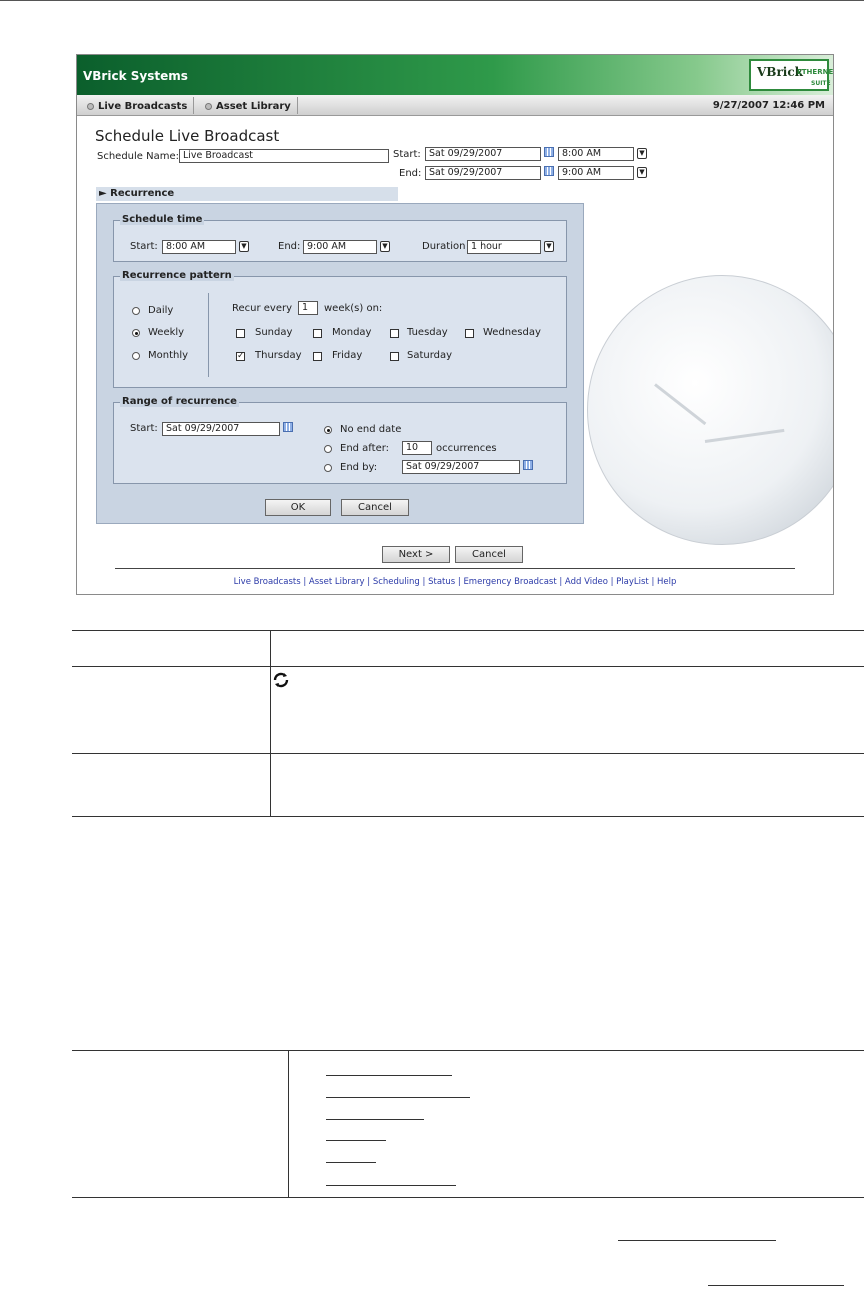 Image resolution: width=864 pixels, height=1301 pixels. What do you see at coordinates (135, 76) in the screenshot?
I see `brand-title: VBrick Systems` at bounding box center [135, 76].